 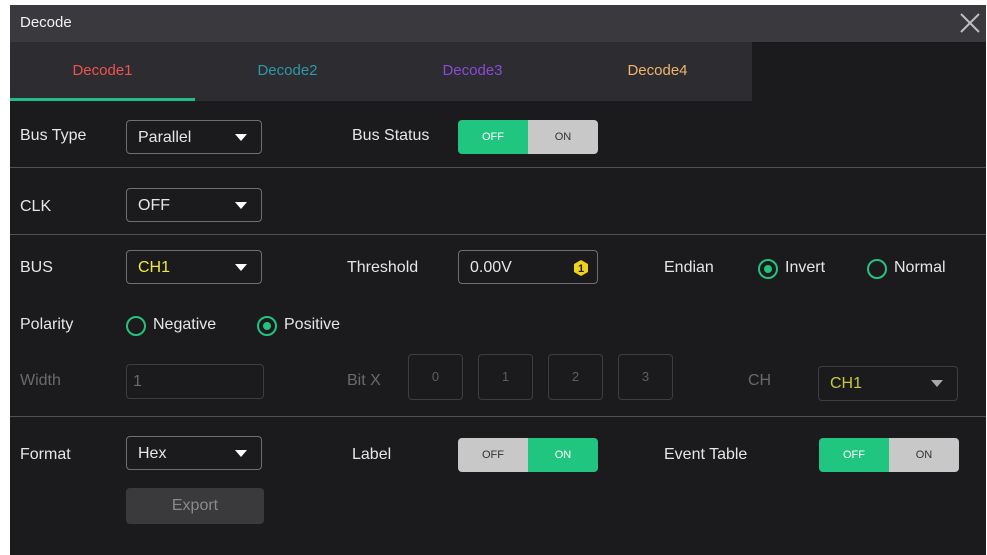 I want to click on width-value: 1, so click(x=137, y=381).